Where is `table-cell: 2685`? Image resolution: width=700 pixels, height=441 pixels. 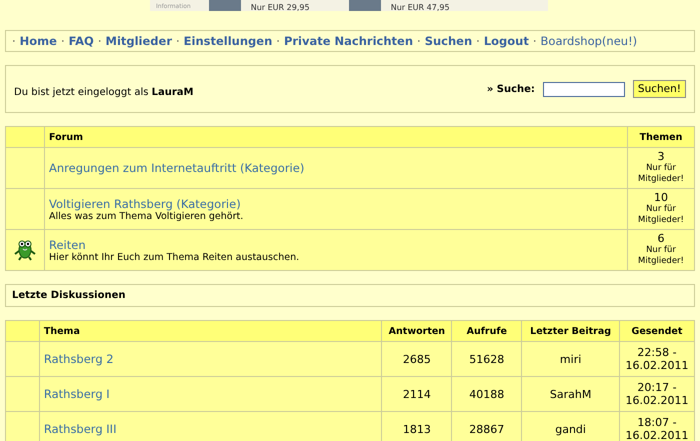
table-cell: 2685 is located at coordinates (417, 359).